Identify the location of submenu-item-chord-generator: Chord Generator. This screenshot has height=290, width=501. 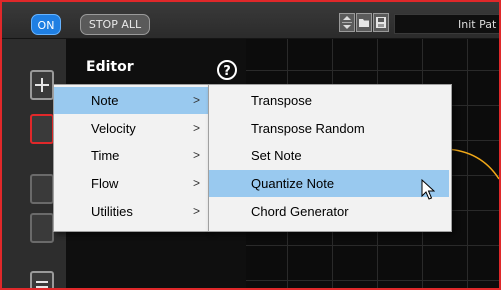
(329, 211).